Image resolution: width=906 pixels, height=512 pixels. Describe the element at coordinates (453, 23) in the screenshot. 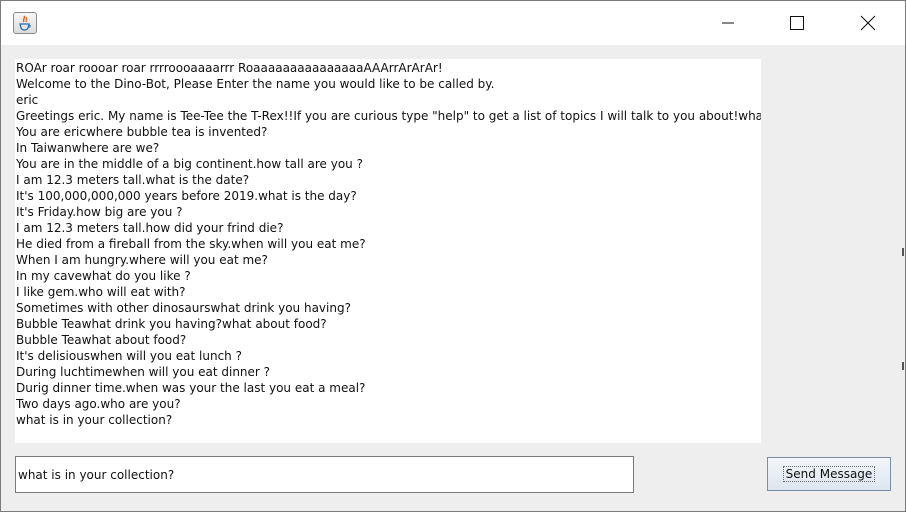

I see `title-bar` at that location.